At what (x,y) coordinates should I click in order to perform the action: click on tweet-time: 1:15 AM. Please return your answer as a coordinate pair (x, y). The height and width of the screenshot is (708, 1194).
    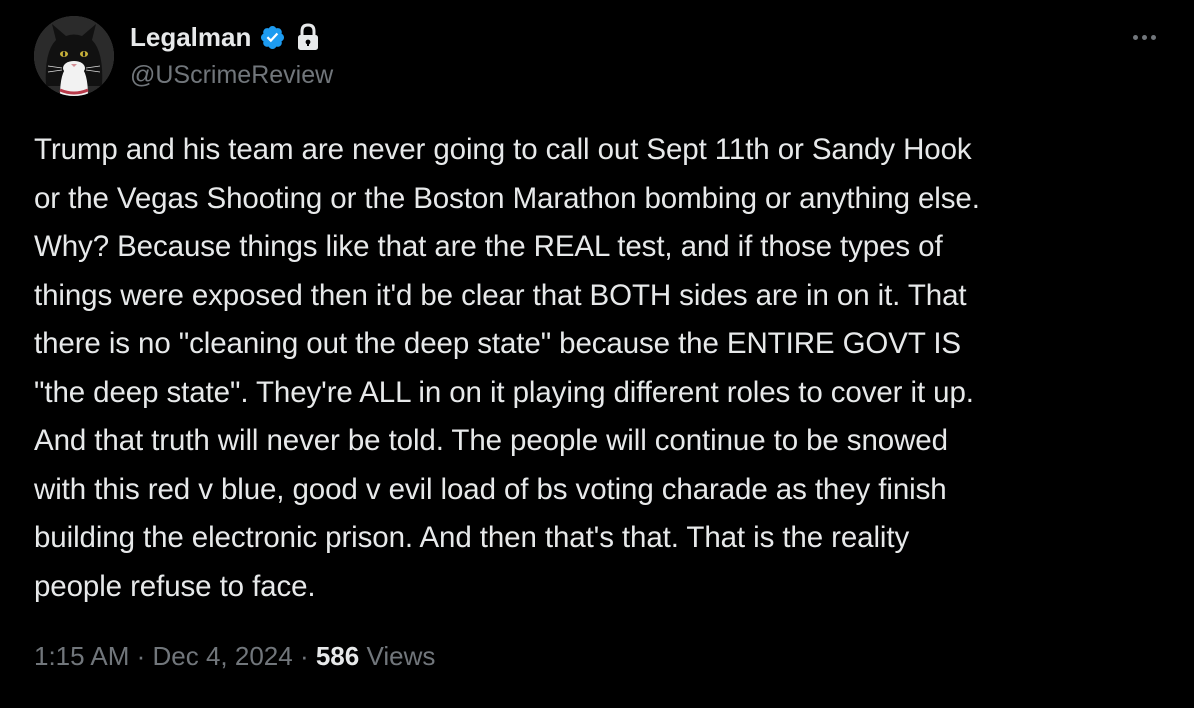
    Looking at the image, I should click on (81, 656).